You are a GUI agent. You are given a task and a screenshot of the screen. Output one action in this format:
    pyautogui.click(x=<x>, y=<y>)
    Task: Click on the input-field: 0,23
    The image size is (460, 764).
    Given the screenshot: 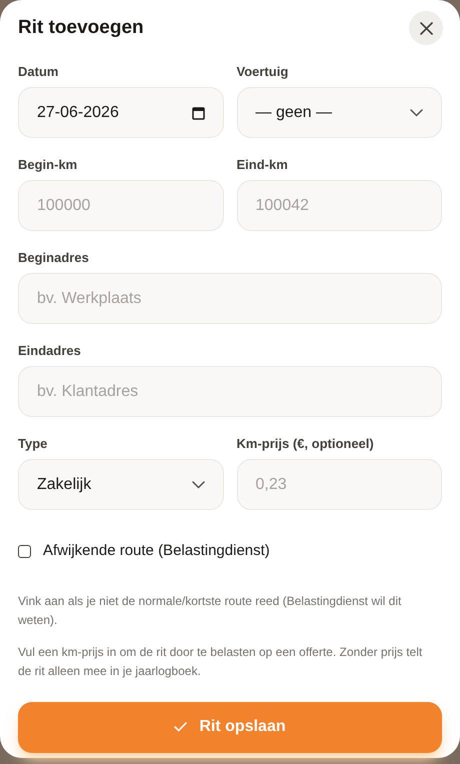 What is the action you would take?
    pyautogui.click(x=339, y=484)
    